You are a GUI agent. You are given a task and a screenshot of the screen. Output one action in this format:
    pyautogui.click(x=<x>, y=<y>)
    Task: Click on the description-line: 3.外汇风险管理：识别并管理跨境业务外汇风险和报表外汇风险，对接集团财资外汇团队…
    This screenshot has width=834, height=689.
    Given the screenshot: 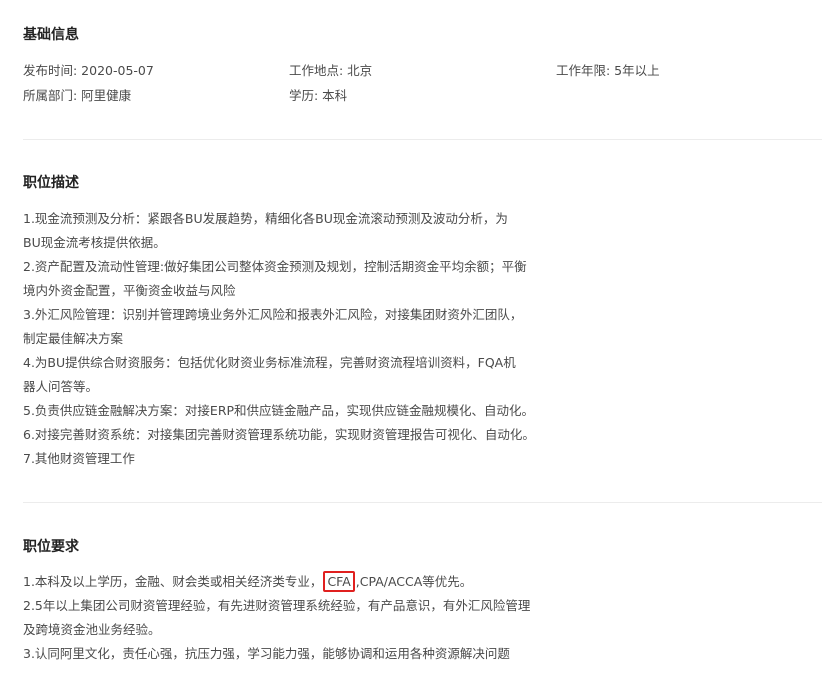 What is the action you would take?
    pyautogui.click(x=273, y=314)
    